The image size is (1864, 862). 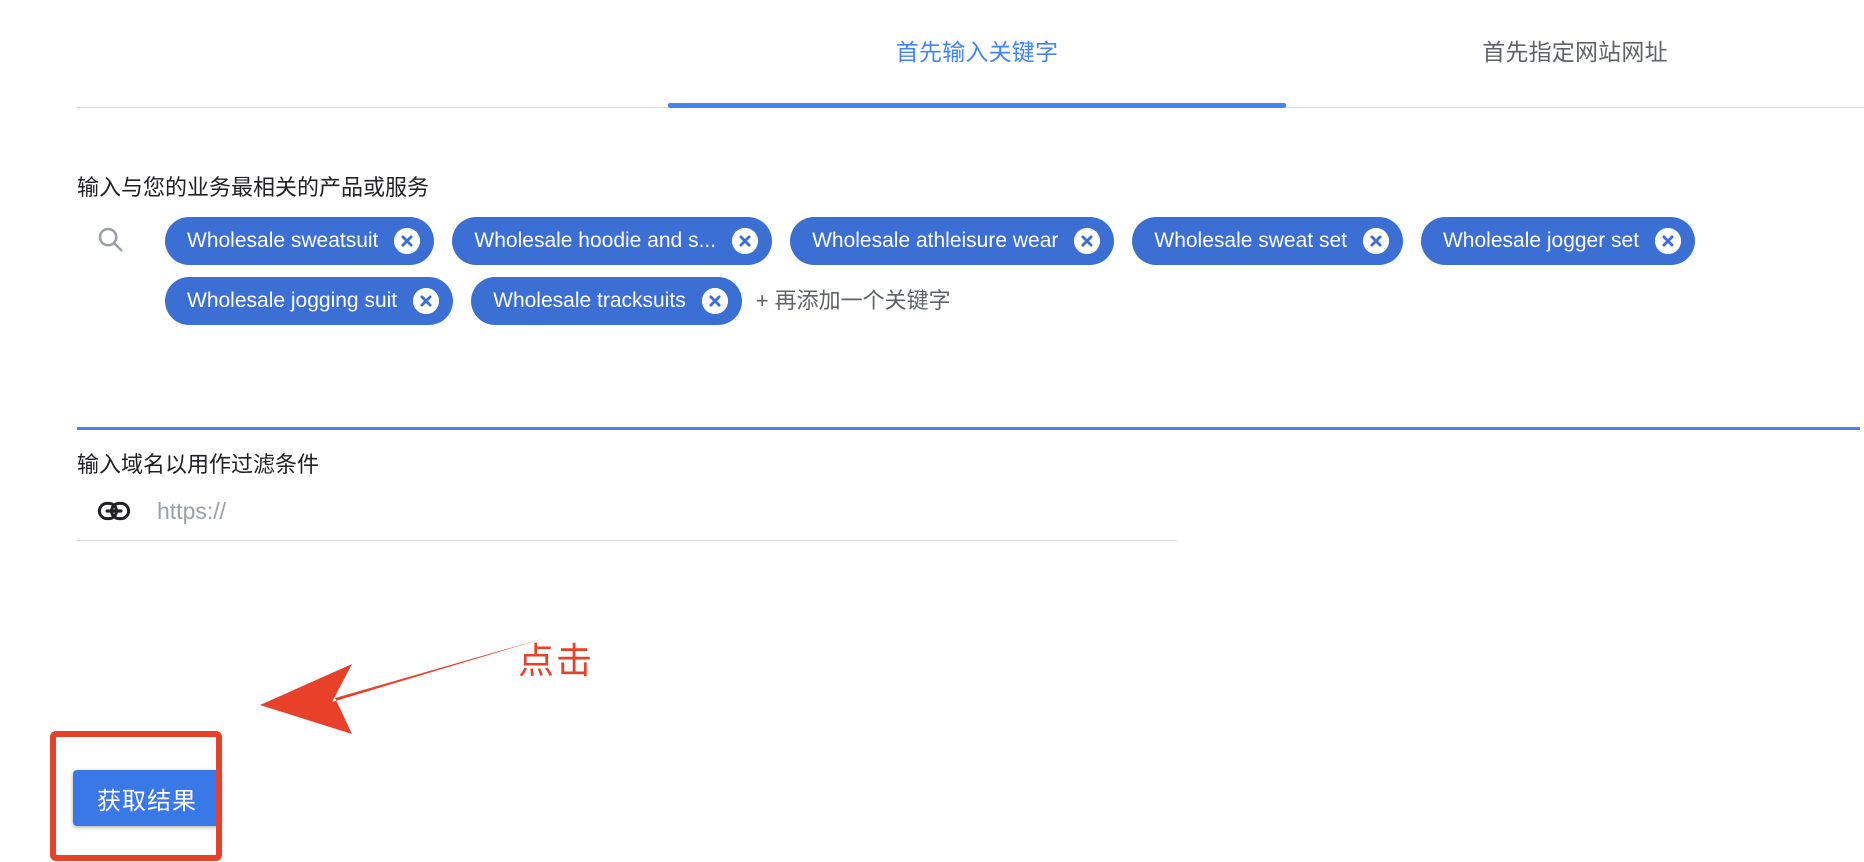 What do you see at coordinates (968, 428) in the screenshot?
I see `keywords-field-underline` at bounding box center [968, 428].